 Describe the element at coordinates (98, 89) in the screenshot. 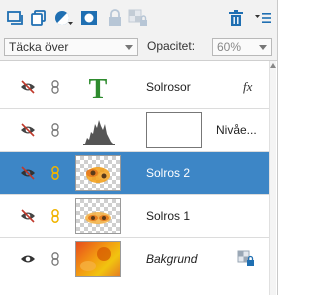

I see `svg-text: T` at that location.